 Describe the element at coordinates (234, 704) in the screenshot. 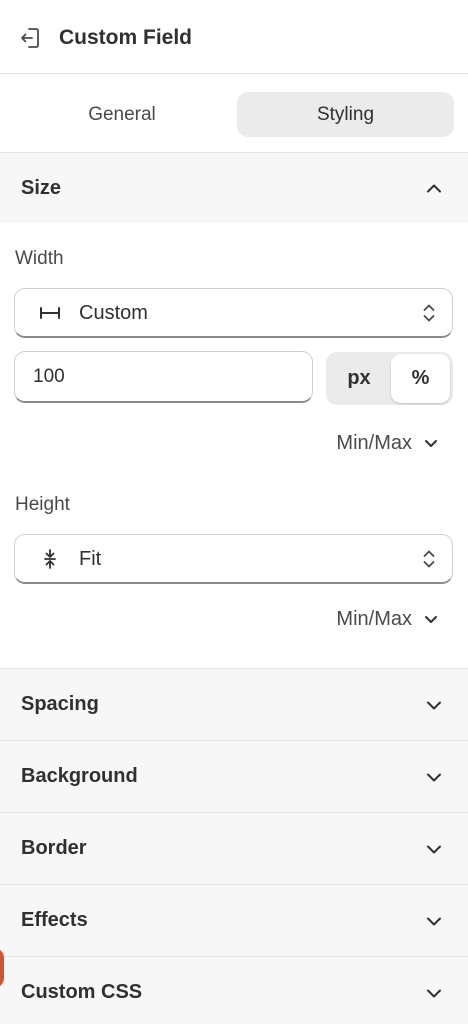

I see `section-spacing-header: Spacing` at that location.